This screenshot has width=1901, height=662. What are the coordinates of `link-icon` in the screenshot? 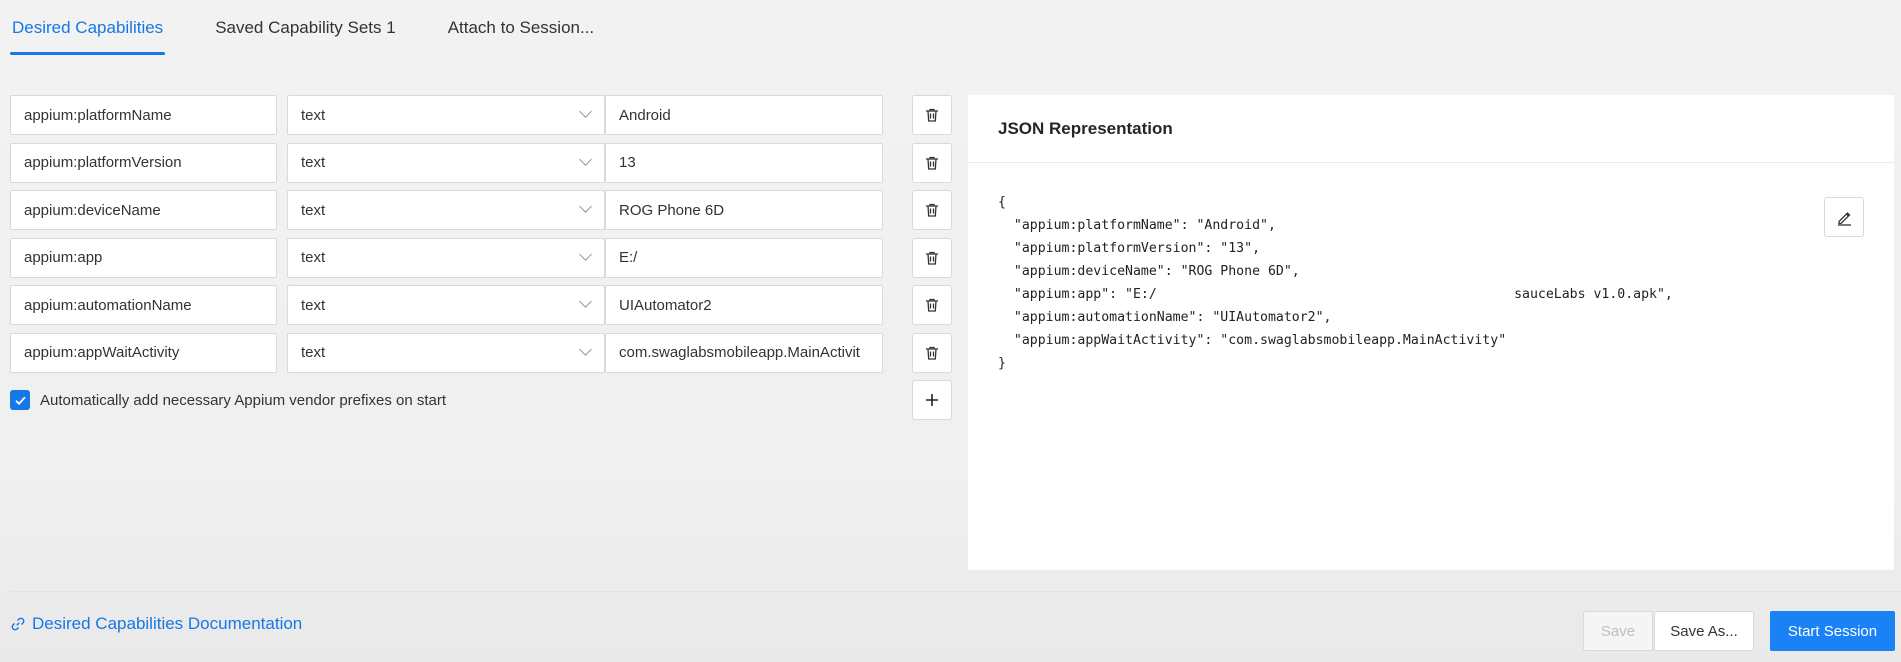 It's located at (18, 624).